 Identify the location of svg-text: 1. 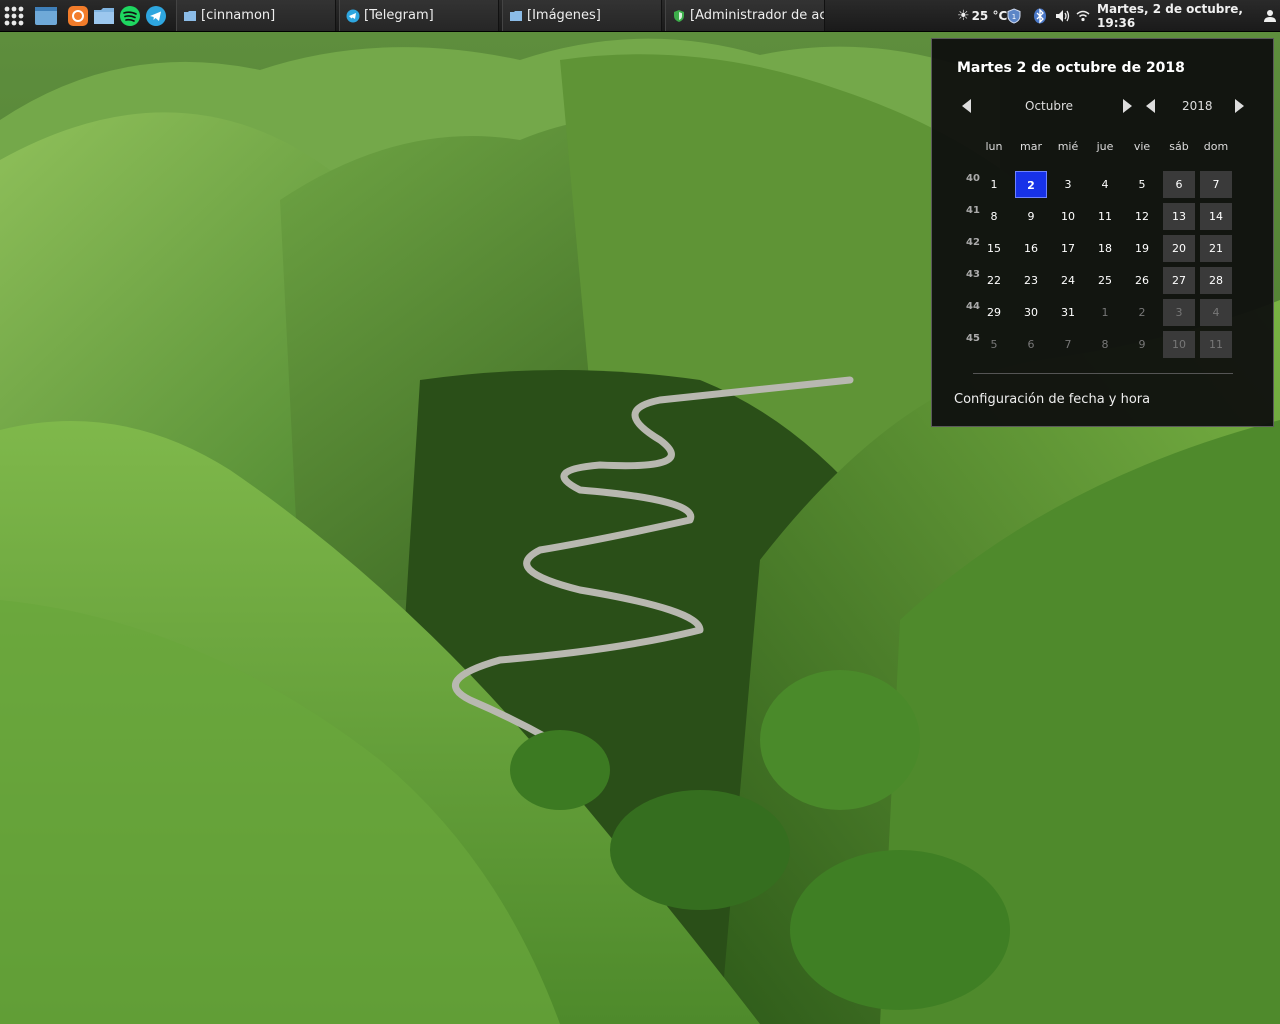
(1014, 17).